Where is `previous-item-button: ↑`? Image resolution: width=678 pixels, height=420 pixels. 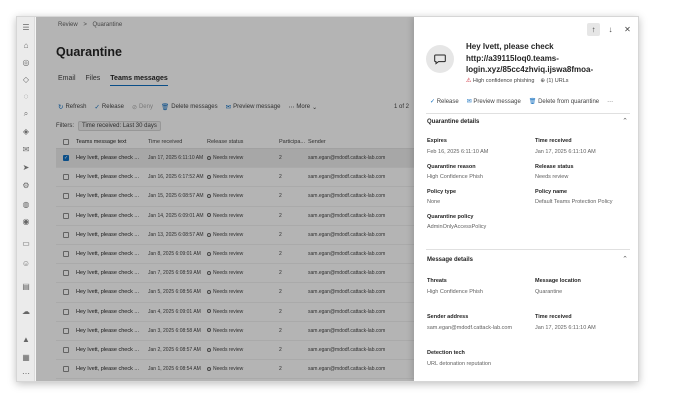
previous-item-button: ↑ is located at coordinates (593, 29).